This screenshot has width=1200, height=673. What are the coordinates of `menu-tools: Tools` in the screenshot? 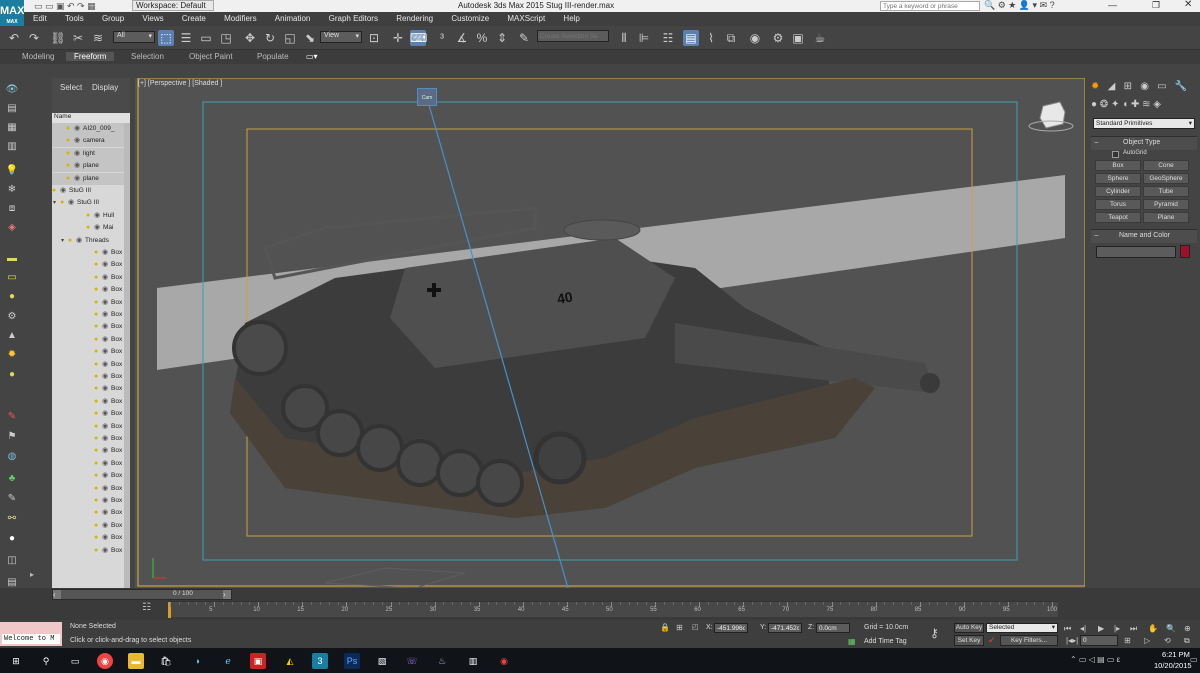 It's located at (73, 17).